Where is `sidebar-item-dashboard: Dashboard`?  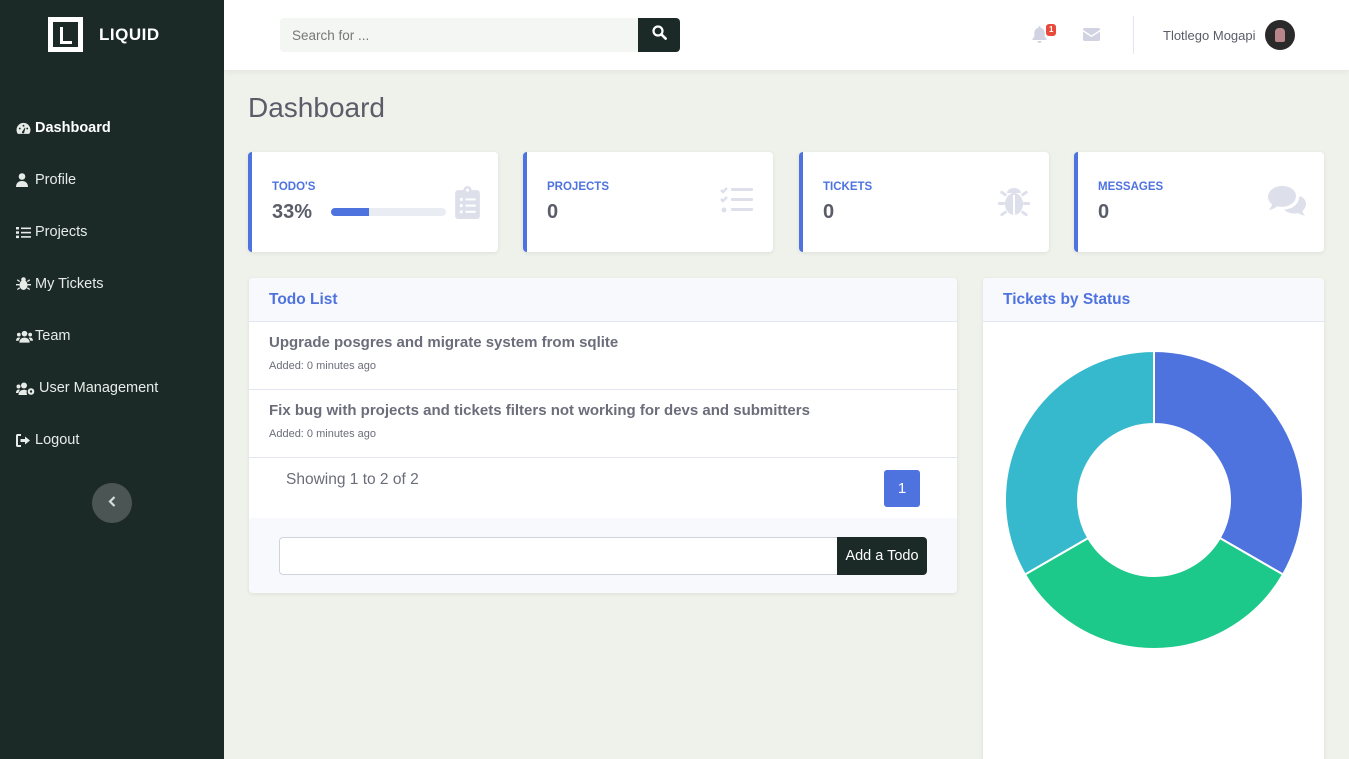
sidebar-item-dashboard: Dashboard is located at coordinates (112, 128).